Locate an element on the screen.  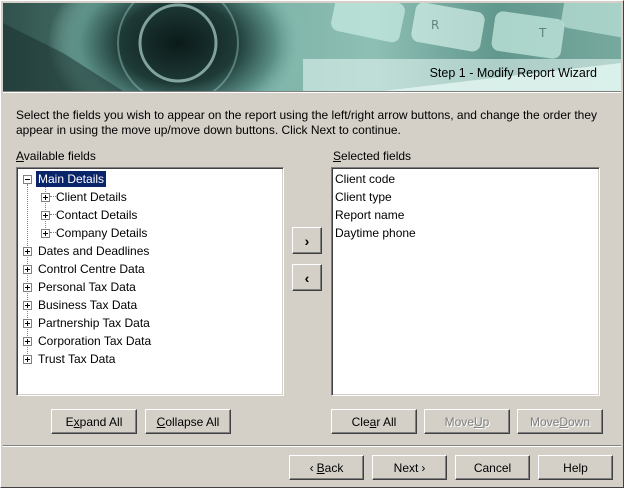
tree-item-control-centre-data: Control Centre Data is located at coordinates (85, 269).